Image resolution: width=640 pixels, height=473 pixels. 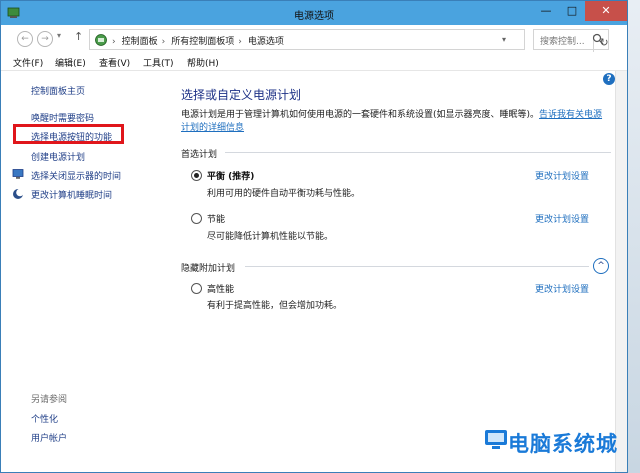 What do you see at coordinates (59, 35) in the screenshot?
I see `recent-locations-chevron-icon: ▾` at bounding box center [59, 35].